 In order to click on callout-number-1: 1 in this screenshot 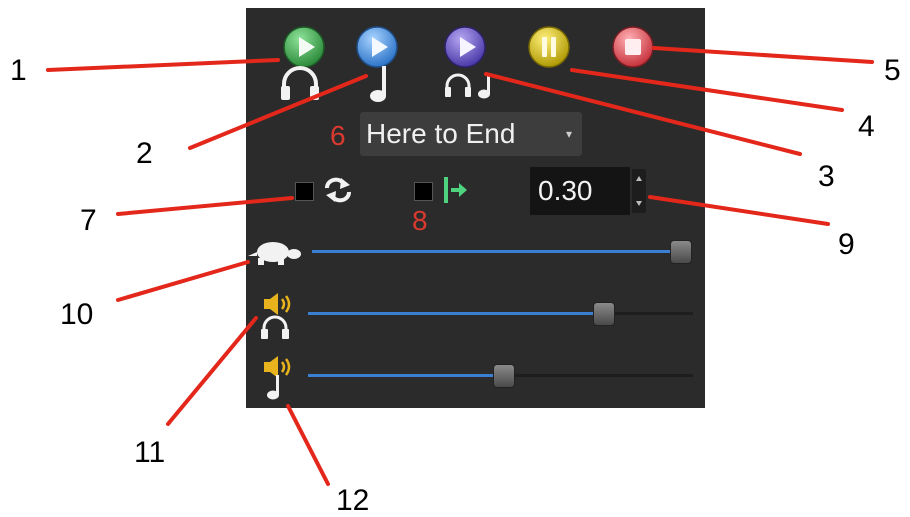, I will do `click(18, 70)`.